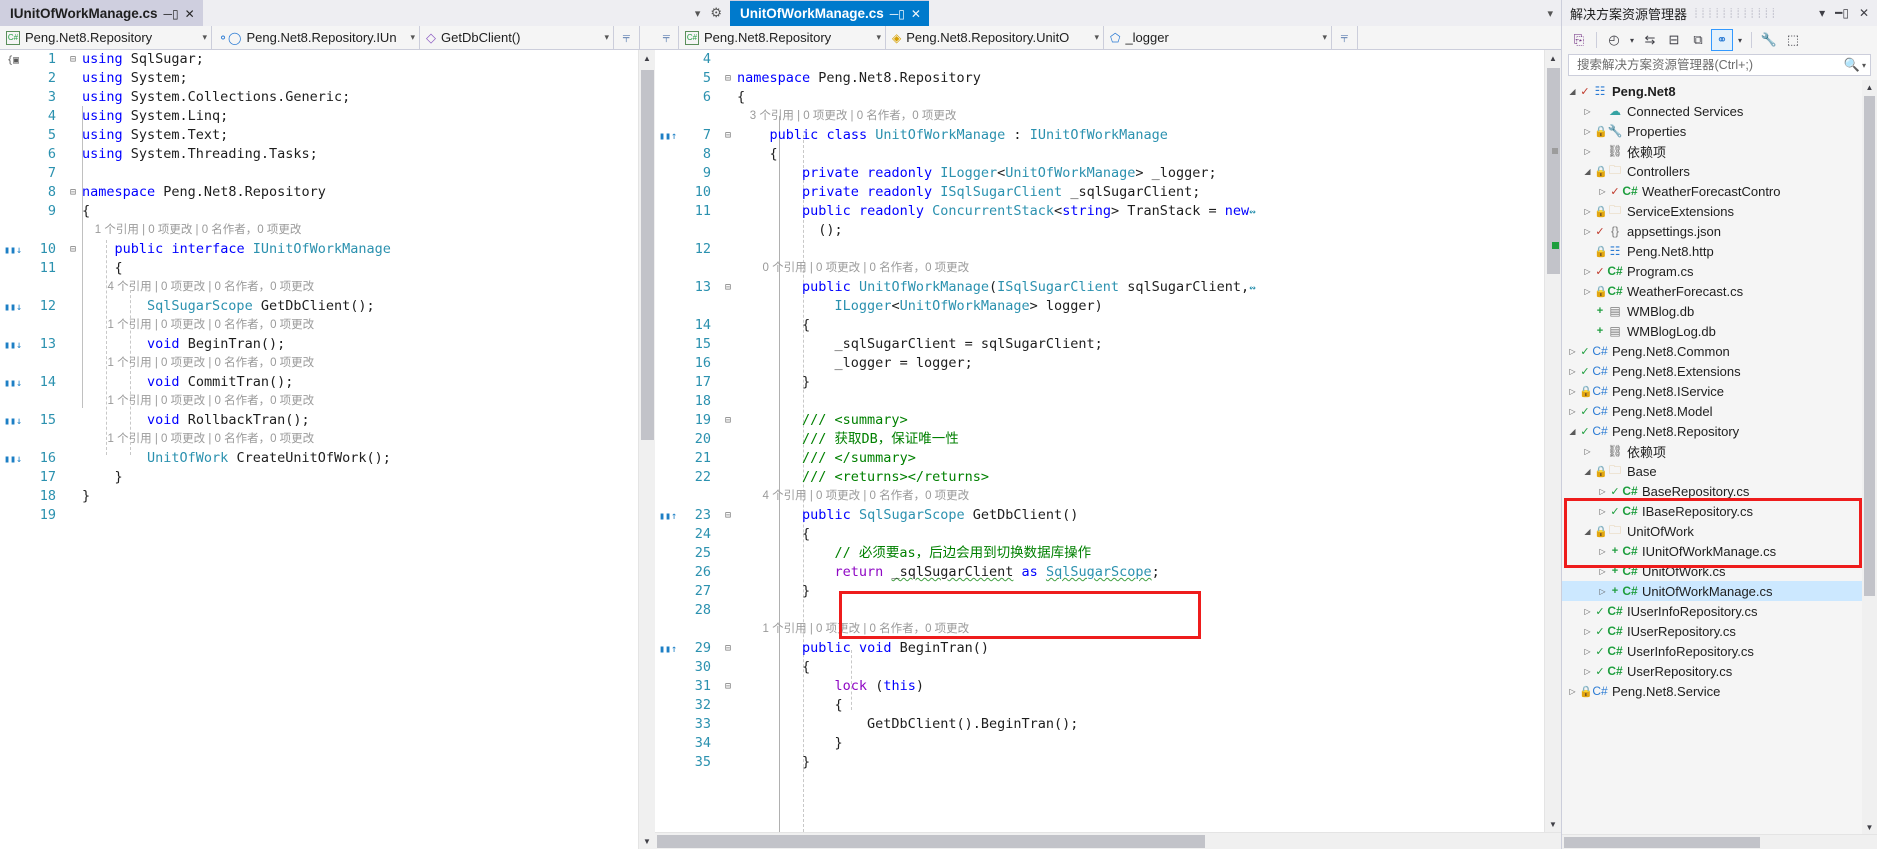 Image resolution: width=1877 pixels, height=849 pixels. What do you see at coordinates (1139, 116) in the screenshot?
I see `codelens-text: 3 个引用 | 0 项更改 | 0 名作者，0 项更改` at bounding box center [1139, 116].